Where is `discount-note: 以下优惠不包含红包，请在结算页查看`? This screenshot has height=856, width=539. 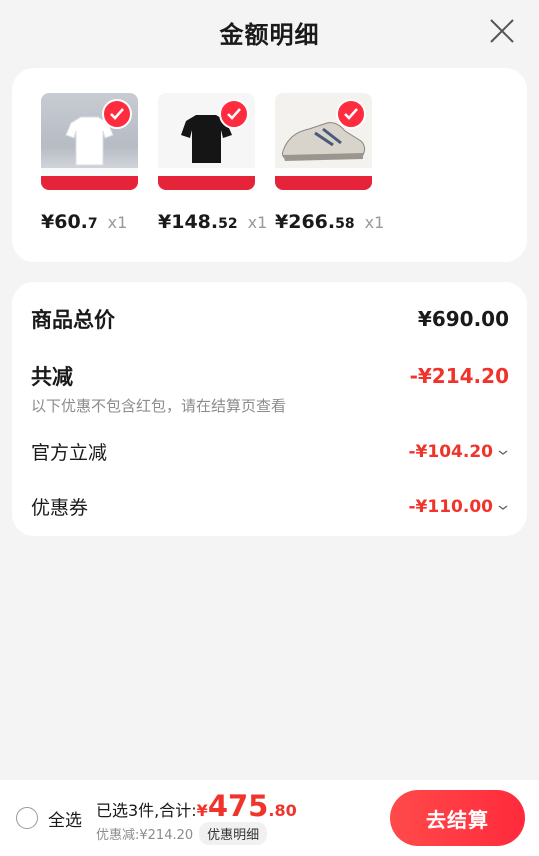
discount-note: 以下优惠不包含红包，请在结算页查看 is located at coordinates (159, 406).